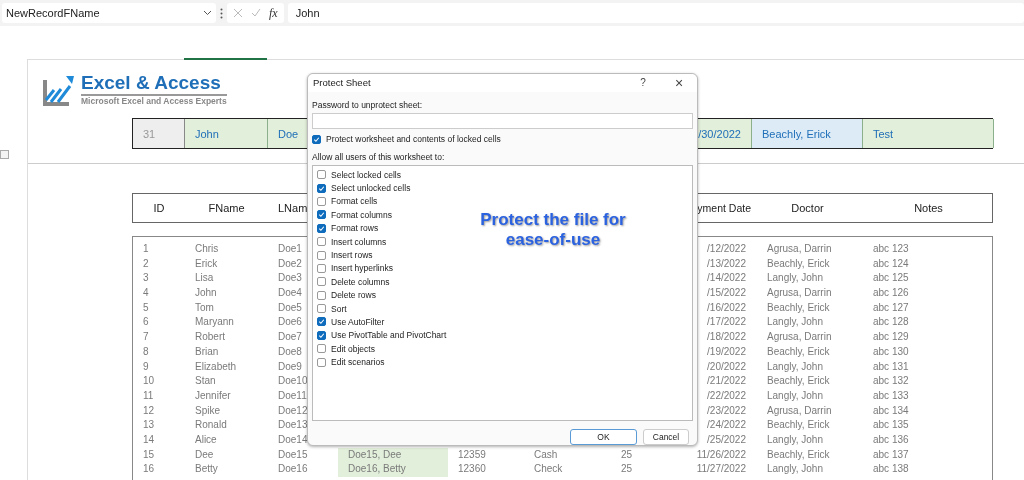  Describe the element at coordinates (293, 410) in the screenshot. I see `table-cell-text: Doe12` at that location.